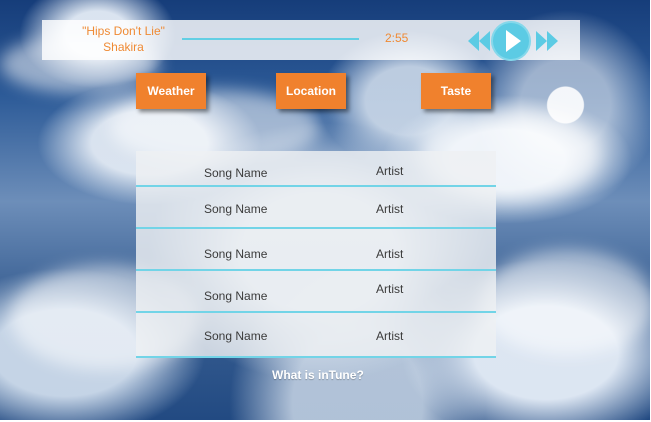 This screenshot has height=422, width=651. I want to click on play-icon, so click(513, 41).